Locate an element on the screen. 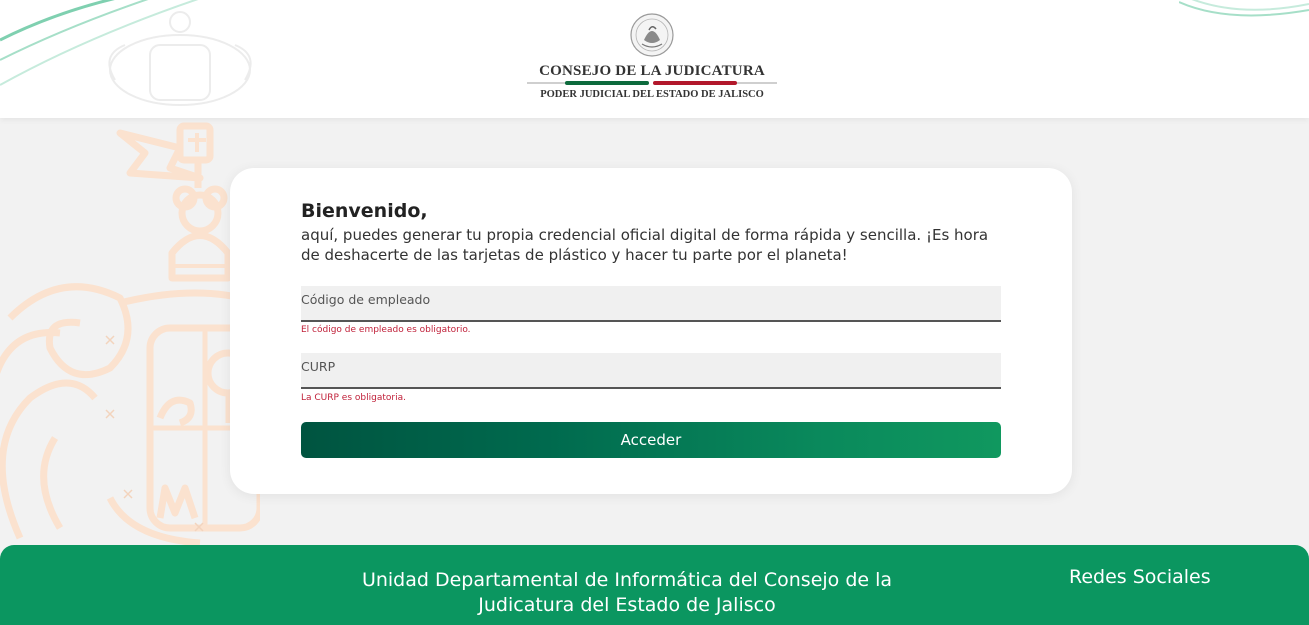  header-wave-decoration-right is located at coordinates (1244, 8).